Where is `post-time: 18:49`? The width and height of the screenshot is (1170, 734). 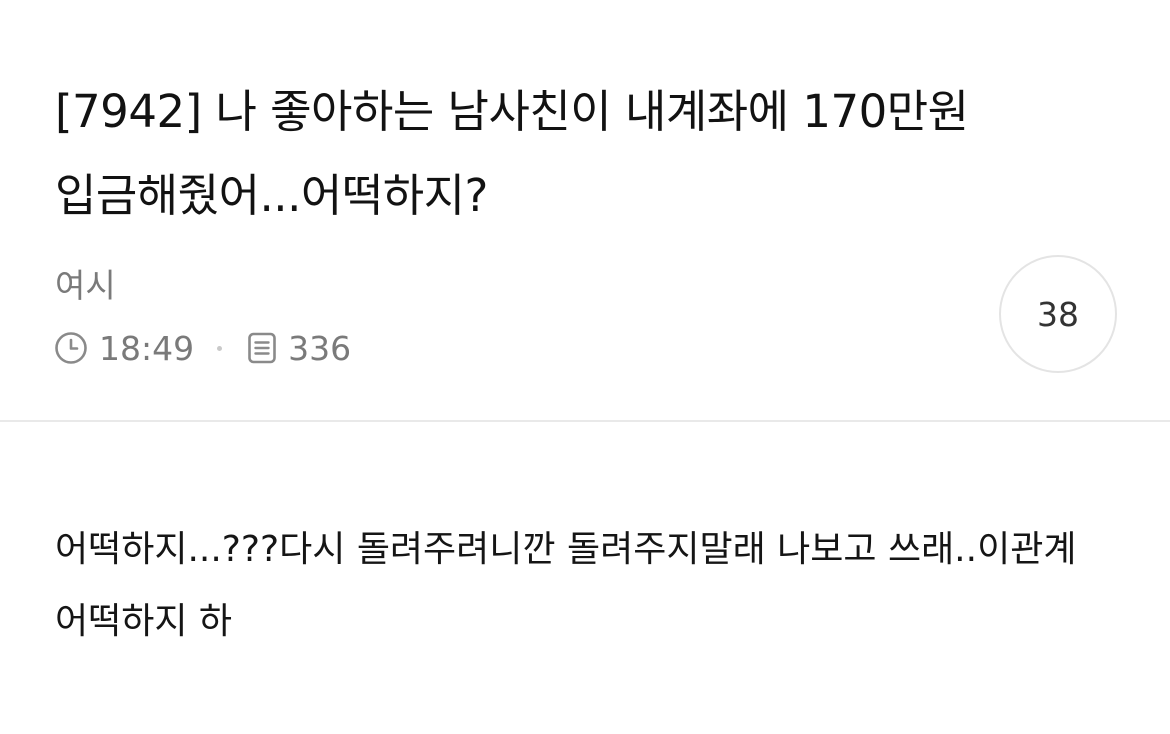
post-time: 18:49 is located at coordinates (147, 348).